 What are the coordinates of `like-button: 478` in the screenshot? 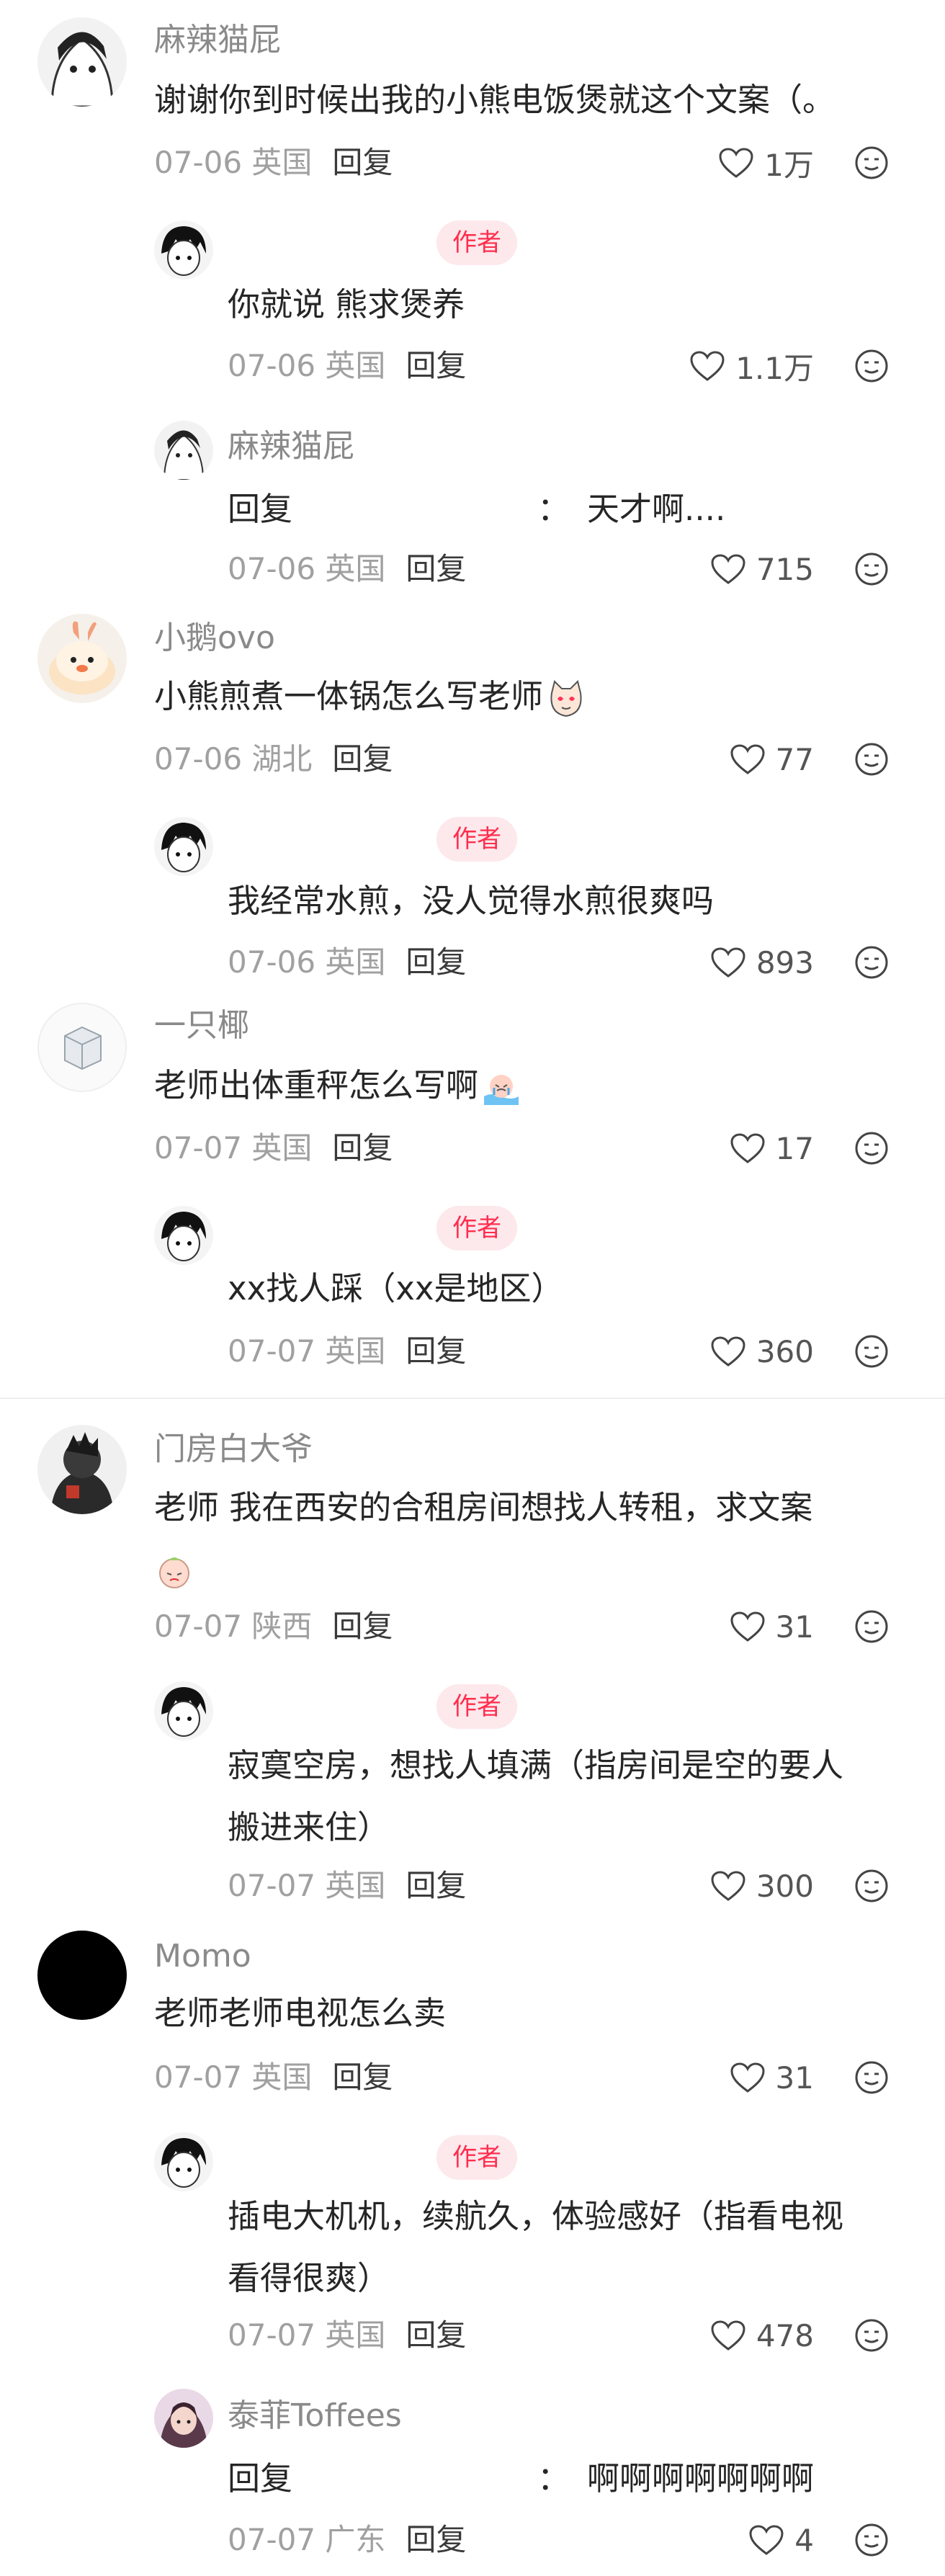 It's located at (752, 2335).